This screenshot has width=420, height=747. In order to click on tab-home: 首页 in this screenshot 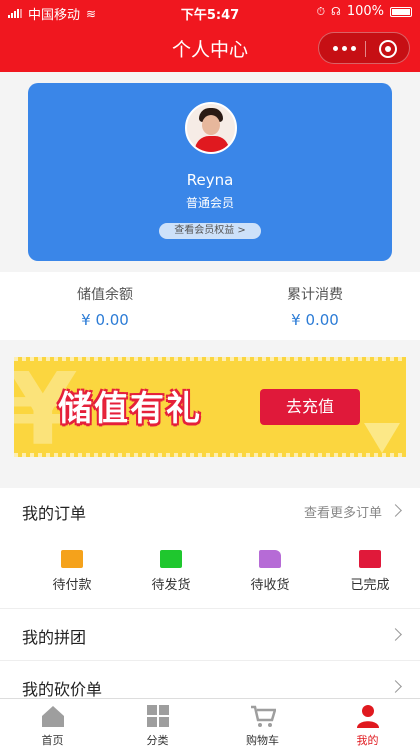, I will do `click(52, 723)`.